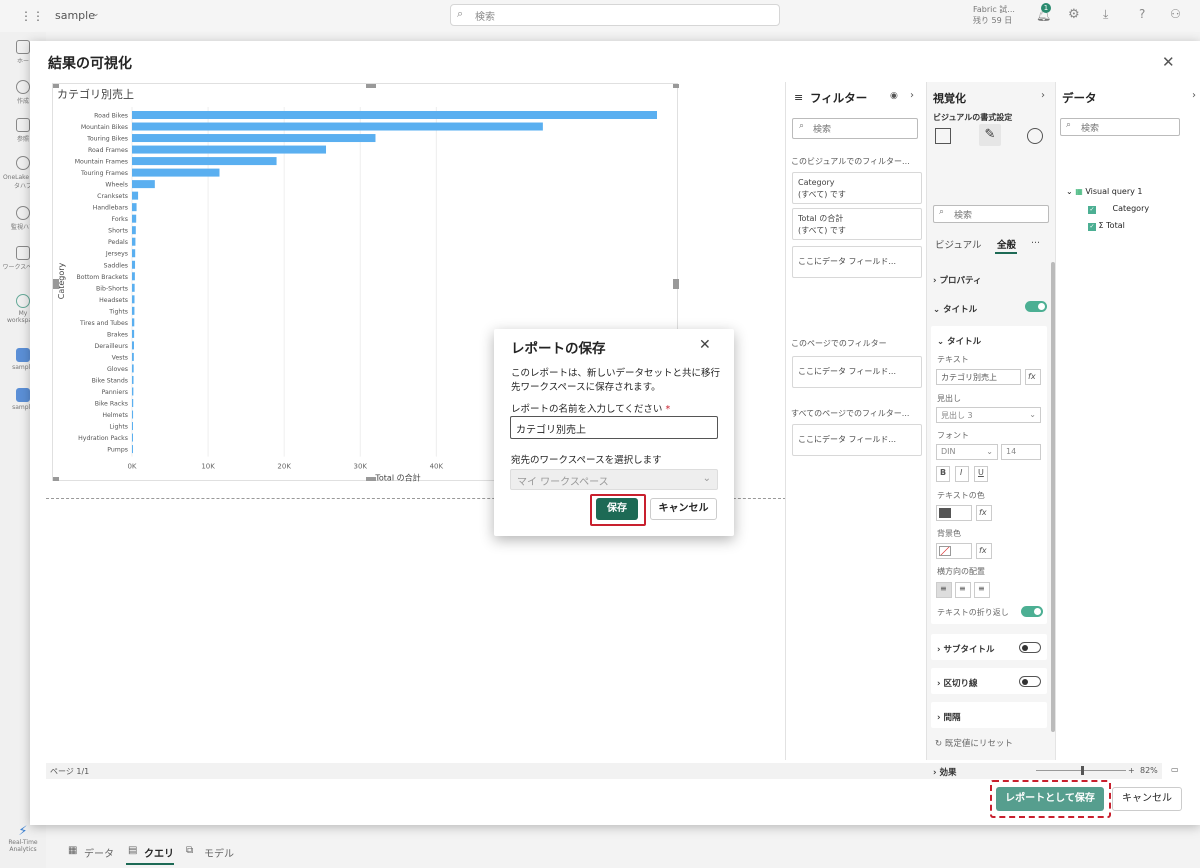 The height and width of the screenshot is (868, 1200). I want to click on sigma-icon: Σ, so click(1102, 225).